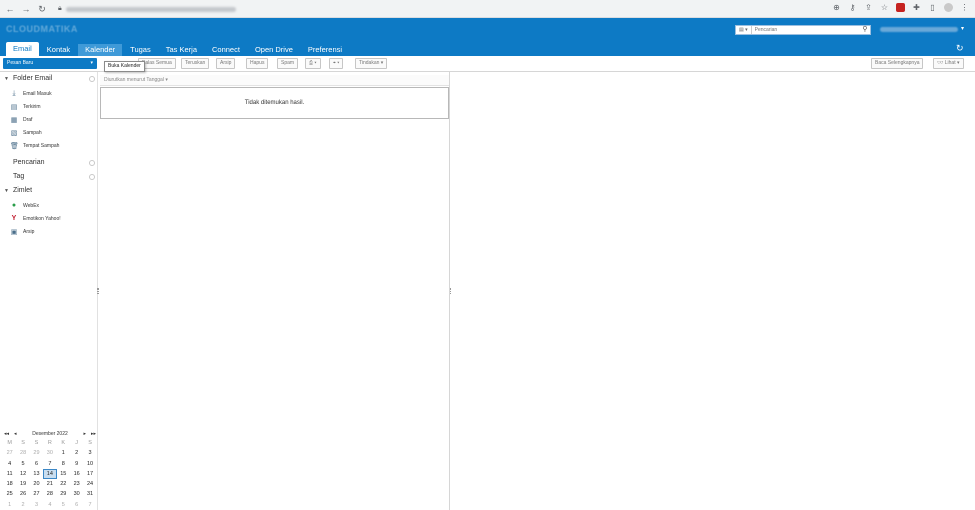 This screenshot has height=510, width=975. I want to click on sidebar-item-webex: ● WebEx, so click(24, 205).